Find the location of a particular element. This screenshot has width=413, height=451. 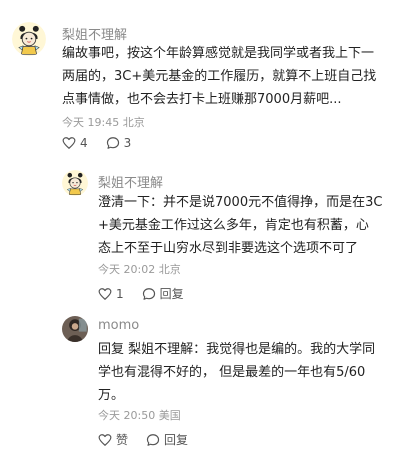

comment-line: +美元基金工作过这么多年，肯定也有积蓄，心 is located at coordinates (233, 225).